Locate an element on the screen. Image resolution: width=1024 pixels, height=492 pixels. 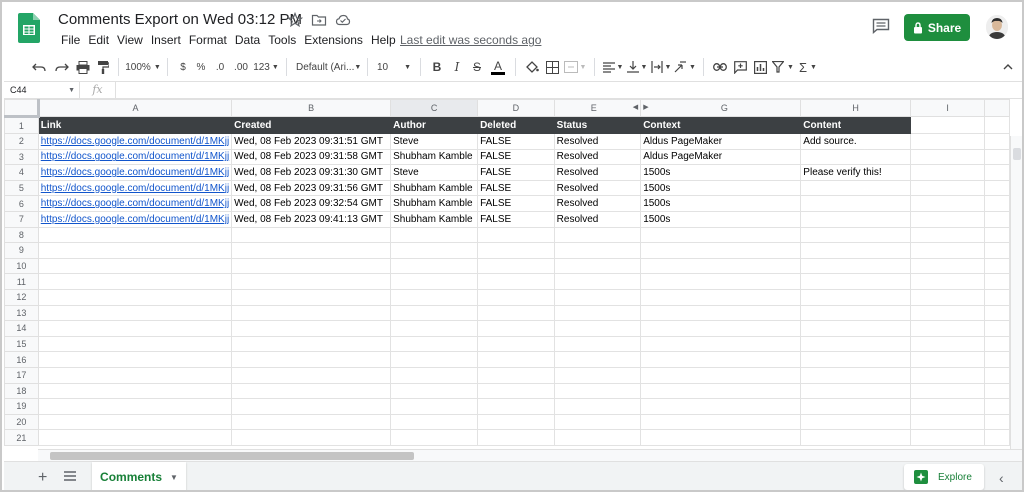
text-color-icon: A is located at coordinates (498, 67).